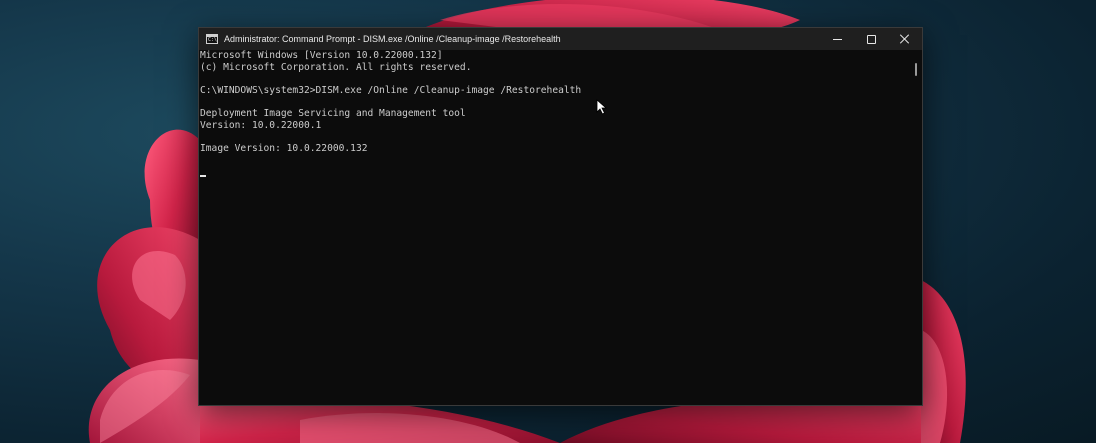 This screenshot has height=443, width=1096. What do you see at coordinates (203, 175) in the screenshot?
I see `text-cursor` at bounding box center [203, 175].